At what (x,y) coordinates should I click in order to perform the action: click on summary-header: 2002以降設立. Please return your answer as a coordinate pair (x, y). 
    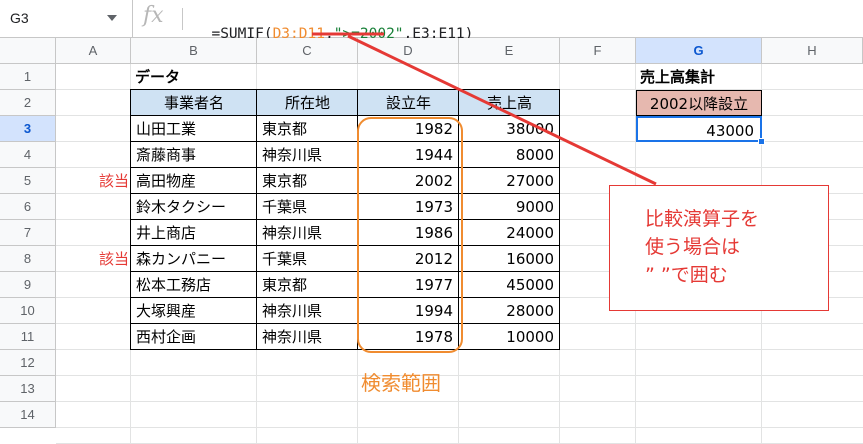
    Looking at the image, I should click on (699, 103).